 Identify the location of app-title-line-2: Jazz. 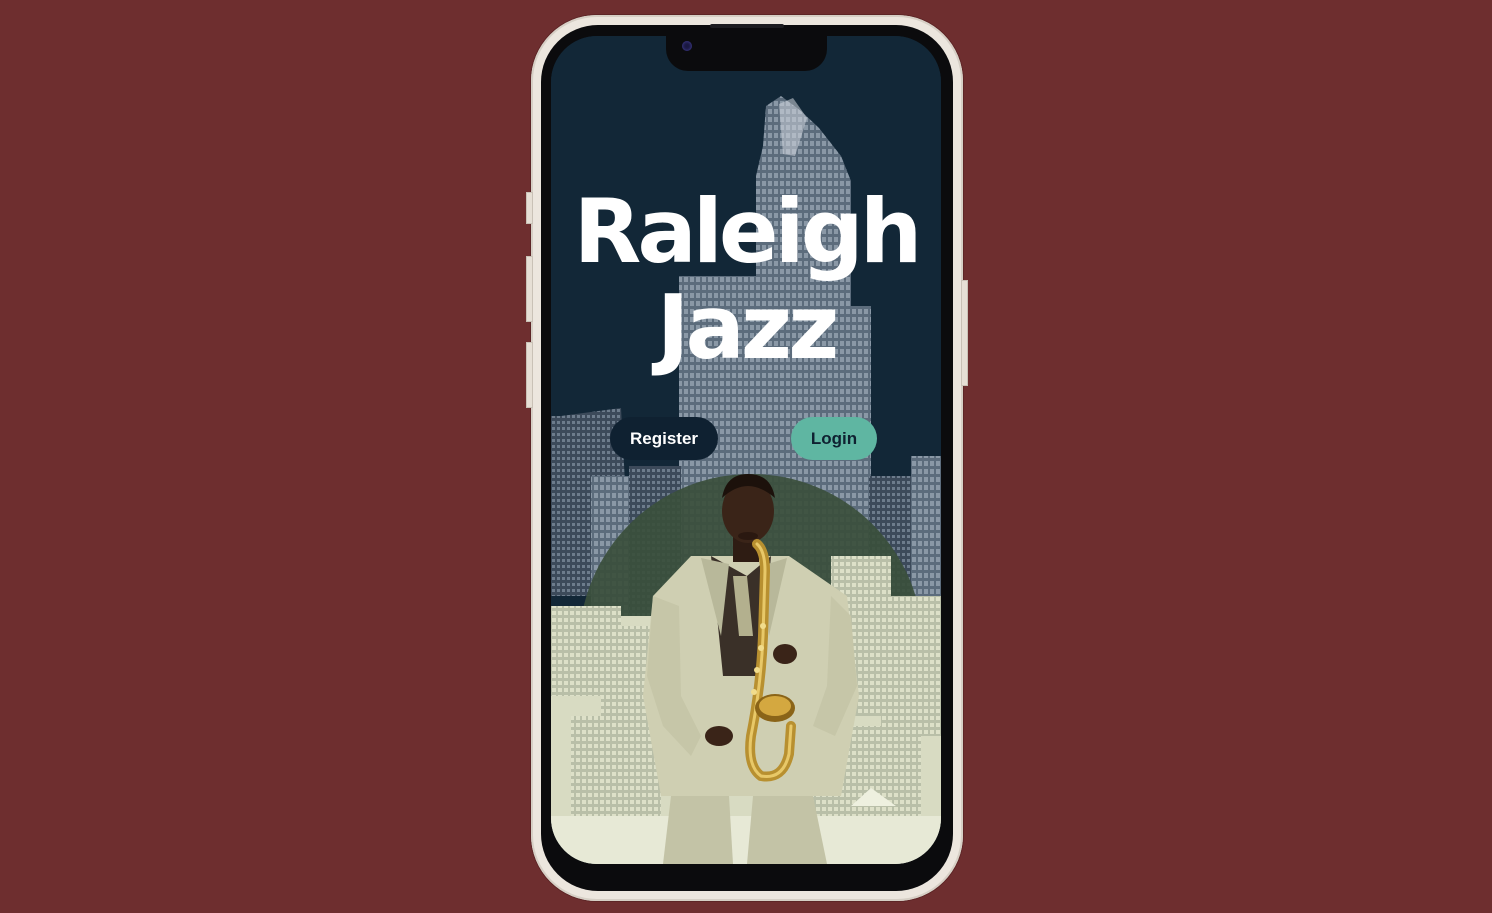
(748, 327).